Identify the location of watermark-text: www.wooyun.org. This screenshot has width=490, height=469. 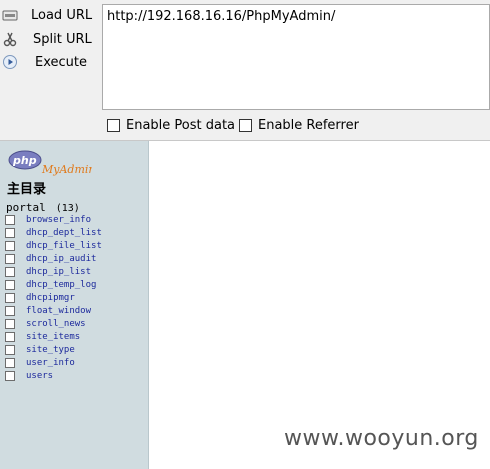
(381, 438).